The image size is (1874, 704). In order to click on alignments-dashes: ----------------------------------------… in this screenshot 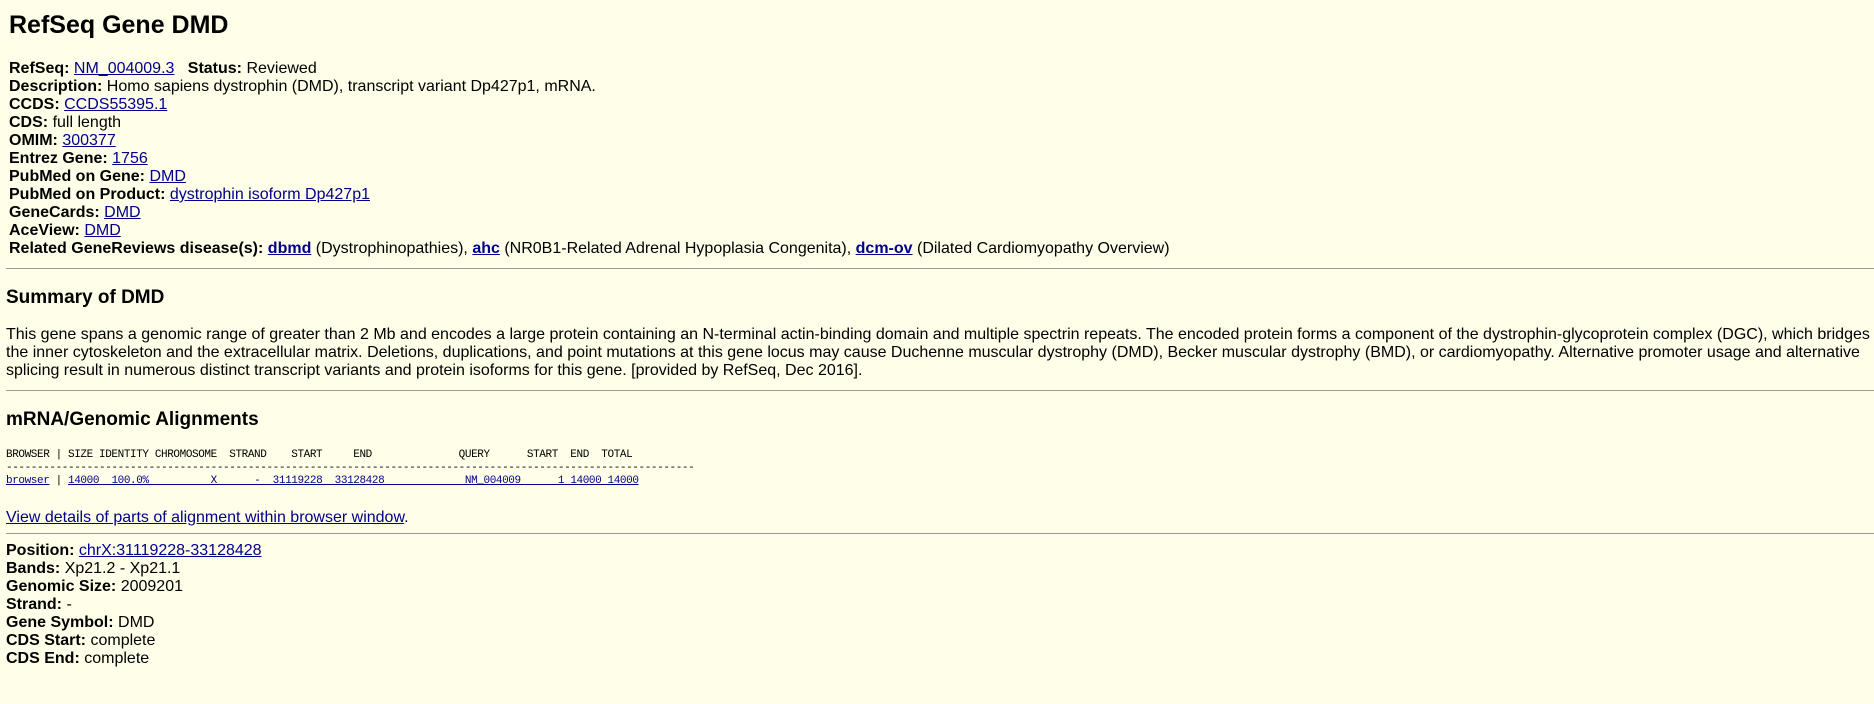, I will do `click(350, 468)`.